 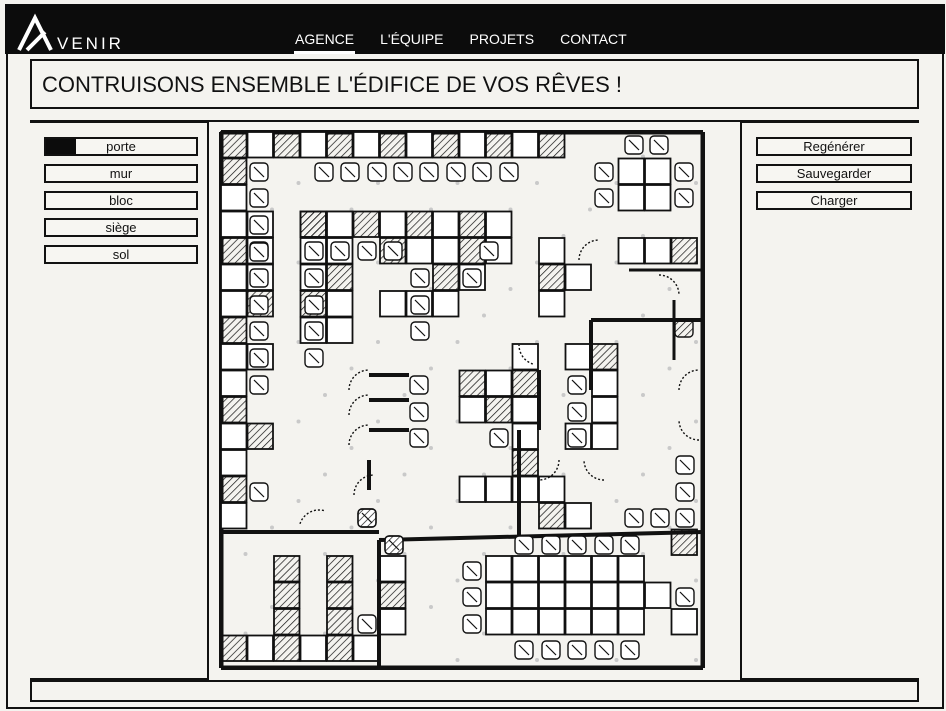 What do you see at coordinates (593, 42) in the screenshot?
I see `nav-contact: CONTACT` at bounding box center [593, 42].